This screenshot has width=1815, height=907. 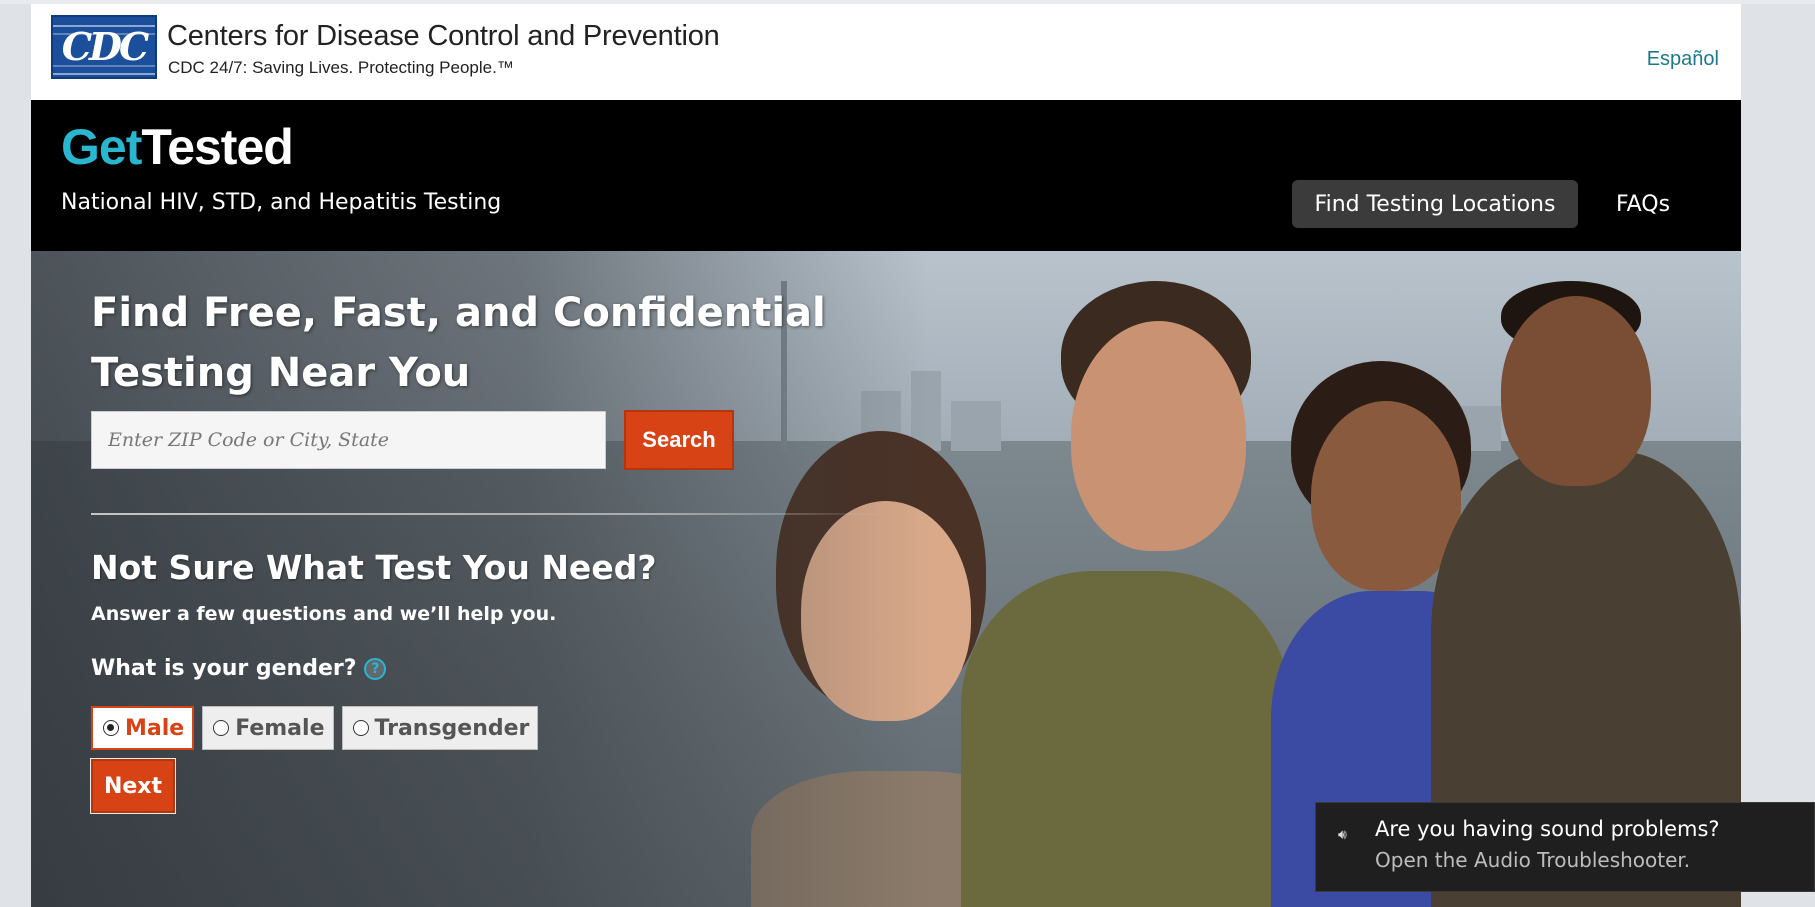 I want to click on cdc-logo: CDC, so click(x=104, y=47).